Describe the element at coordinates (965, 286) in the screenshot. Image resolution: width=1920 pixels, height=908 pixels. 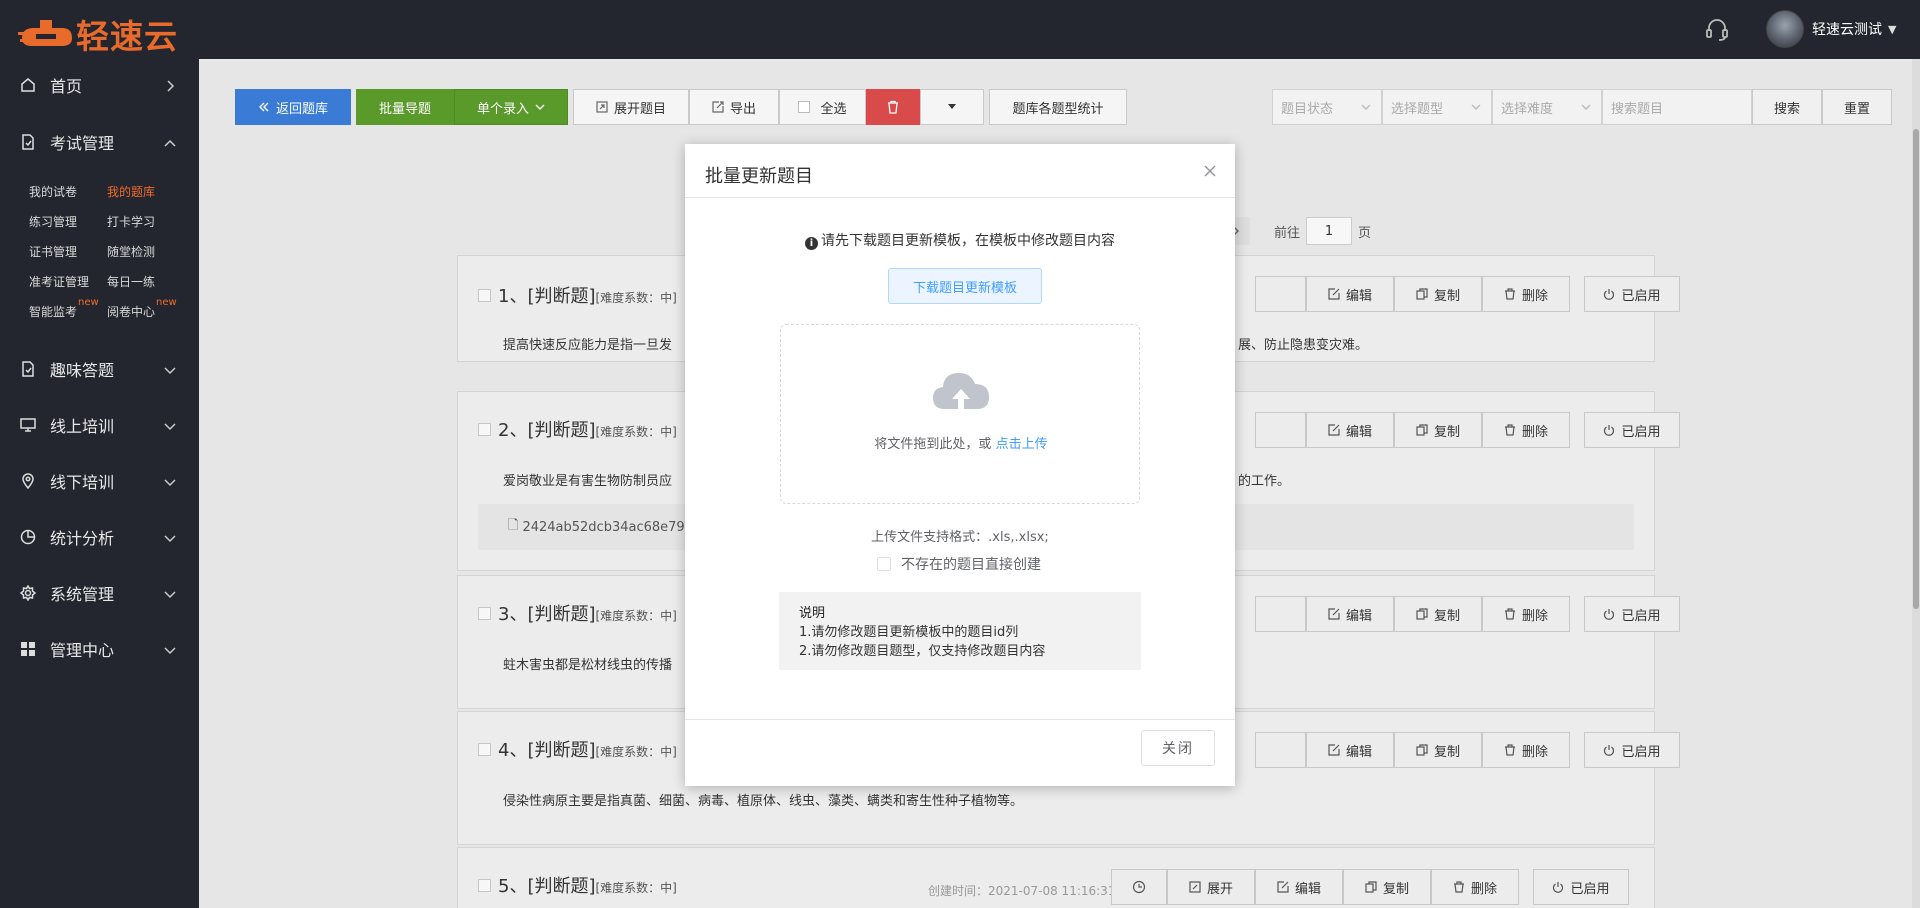
I see `download-template-button: 下载题目更新模板` at that location.